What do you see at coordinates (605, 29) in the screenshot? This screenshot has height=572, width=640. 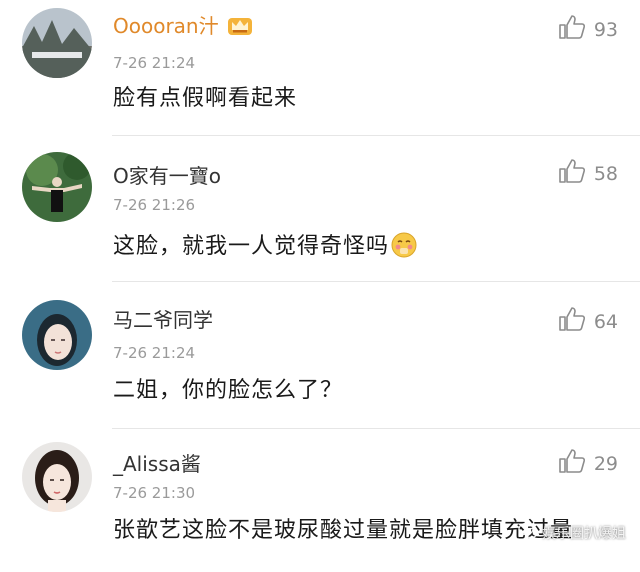 I see `like-count: 93` at bounding box center [605, 29].